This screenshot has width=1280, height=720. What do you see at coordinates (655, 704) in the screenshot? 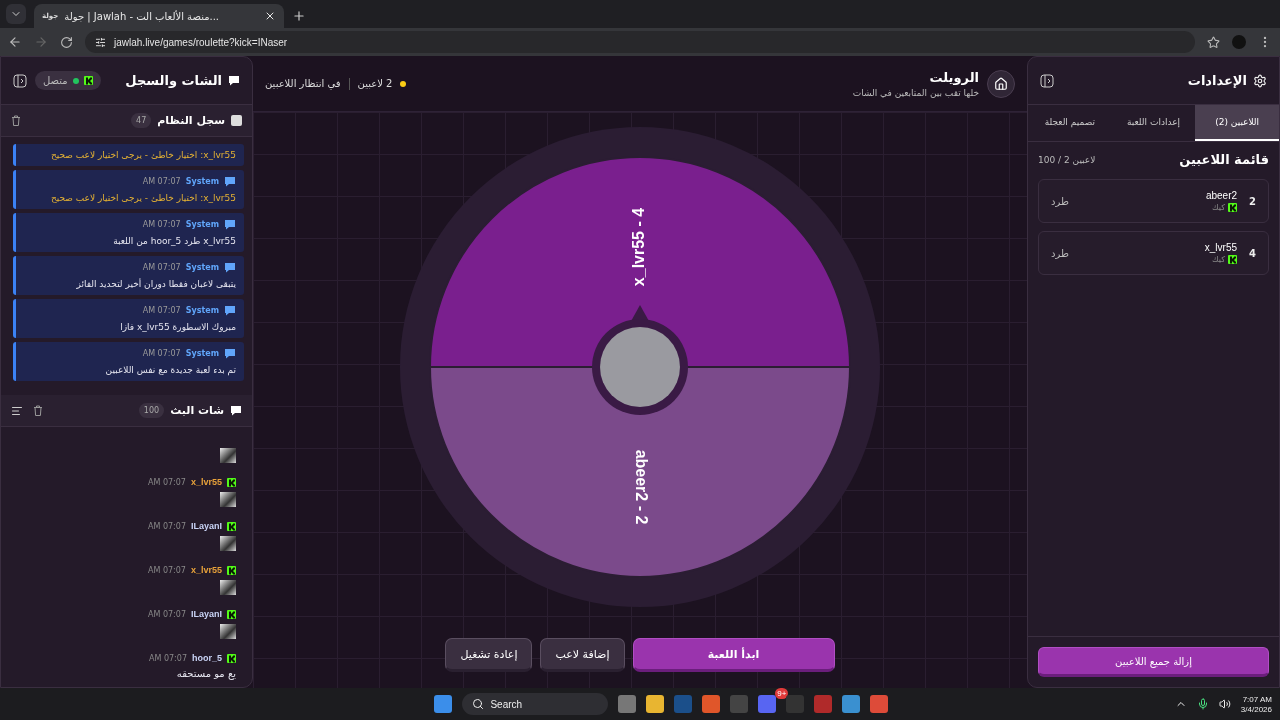
I see `folder-icon` at bounding box center [655, 704].